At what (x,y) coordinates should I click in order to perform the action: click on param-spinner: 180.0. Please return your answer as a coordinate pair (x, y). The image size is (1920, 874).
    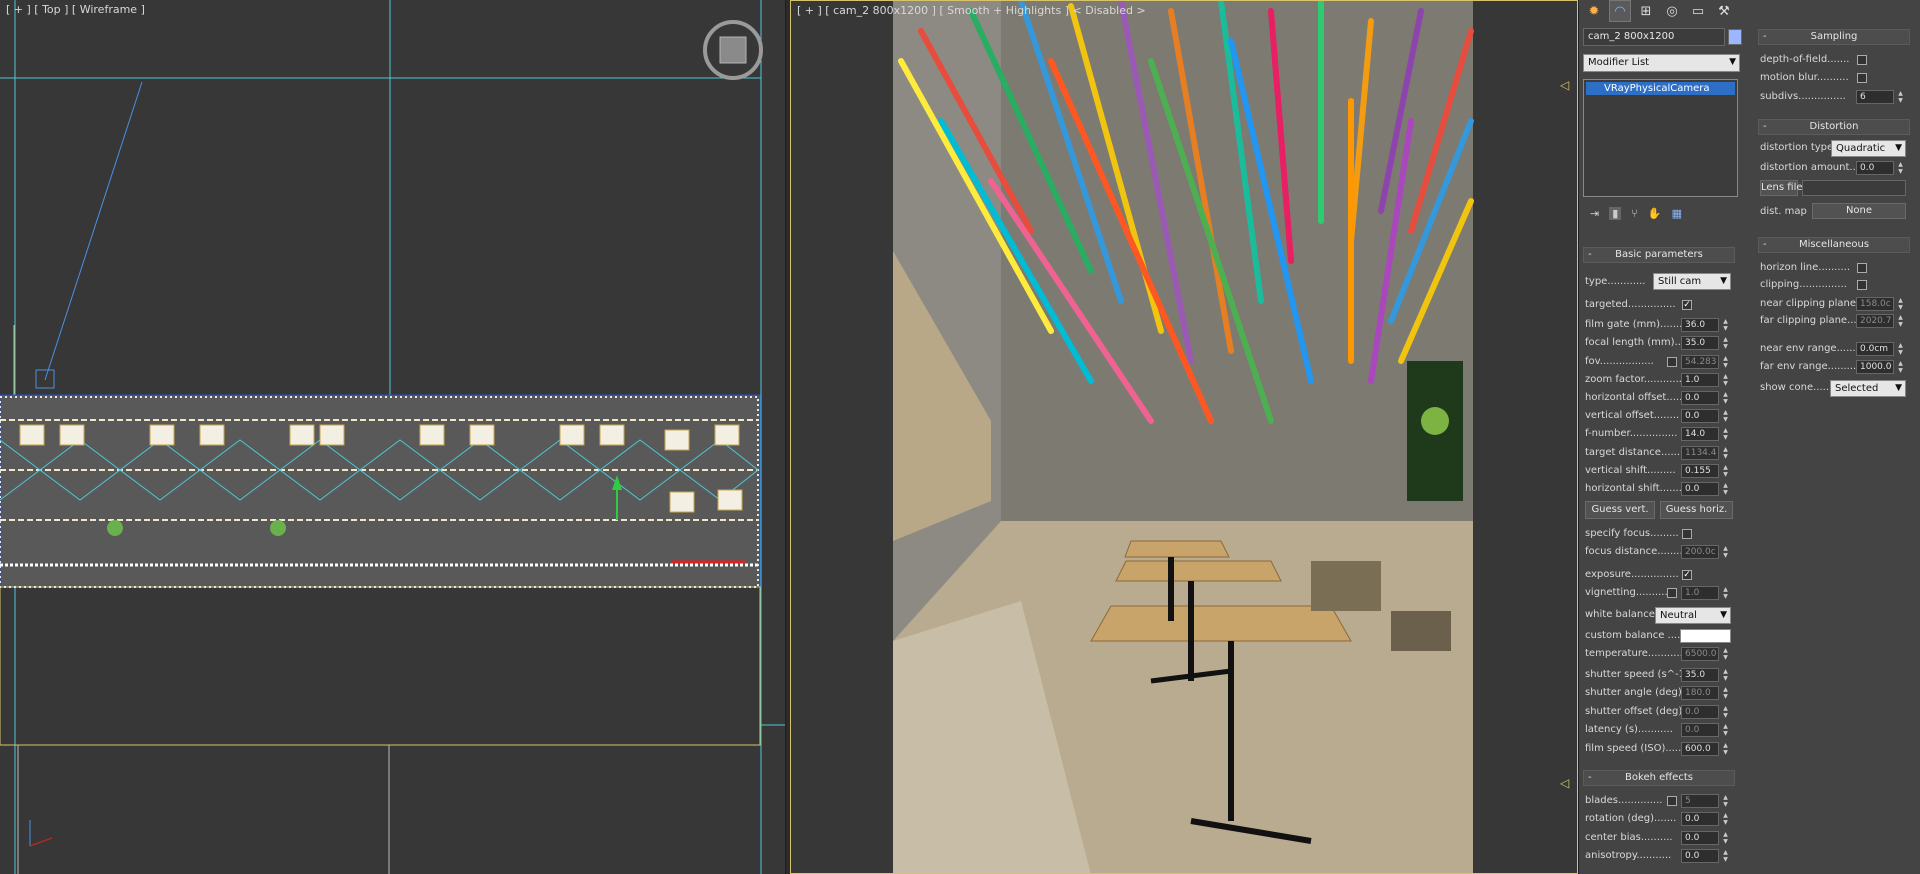
    Looking at the image, I should click on (1700, 693).